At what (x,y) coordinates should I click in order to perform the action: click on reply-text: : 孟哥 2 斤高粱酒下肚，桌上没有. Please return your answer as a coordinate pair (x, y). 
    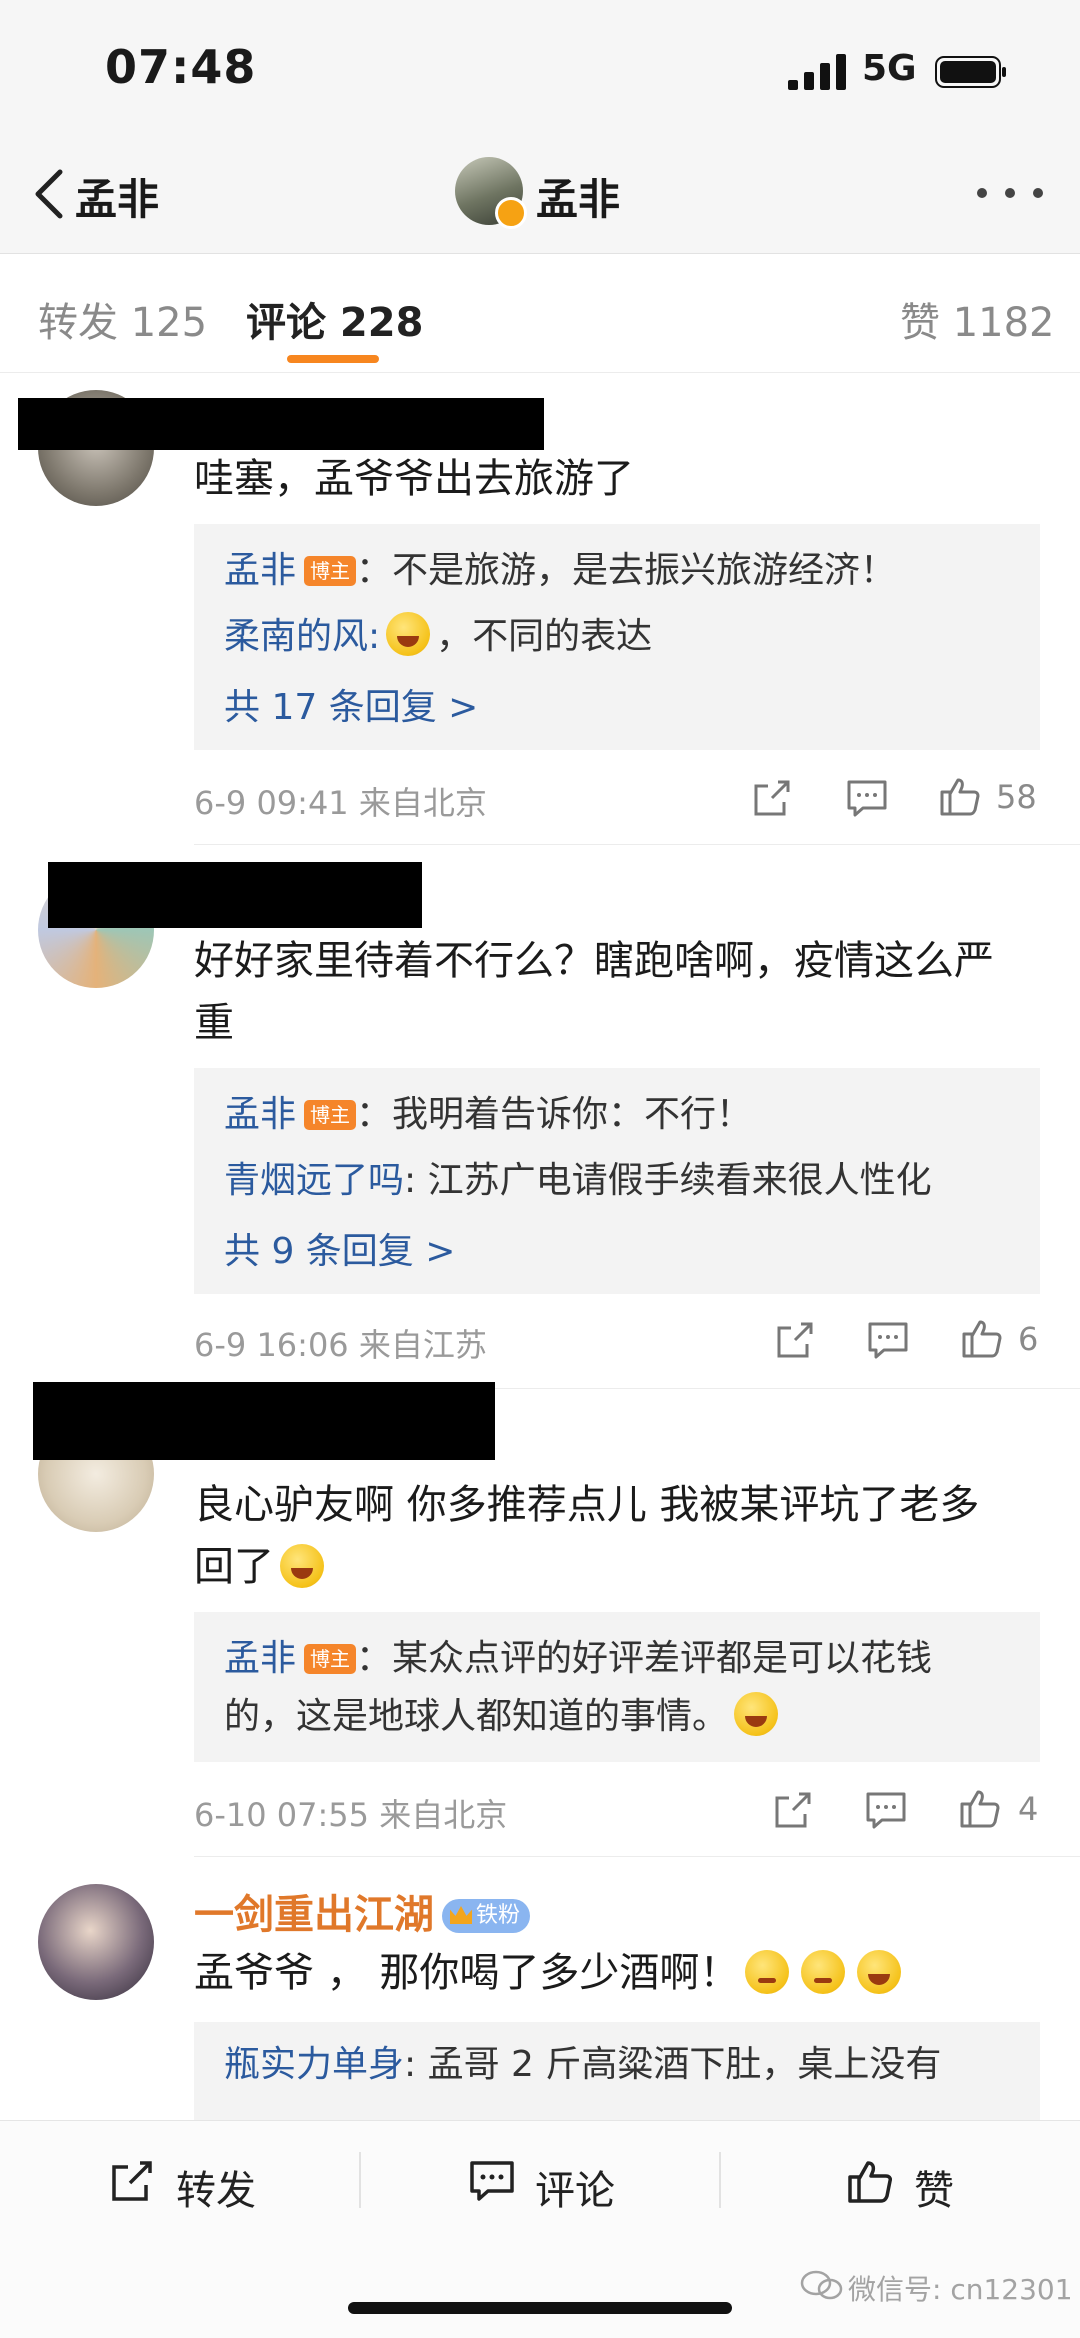
    Looking at the image, I should click on (673, 2064).